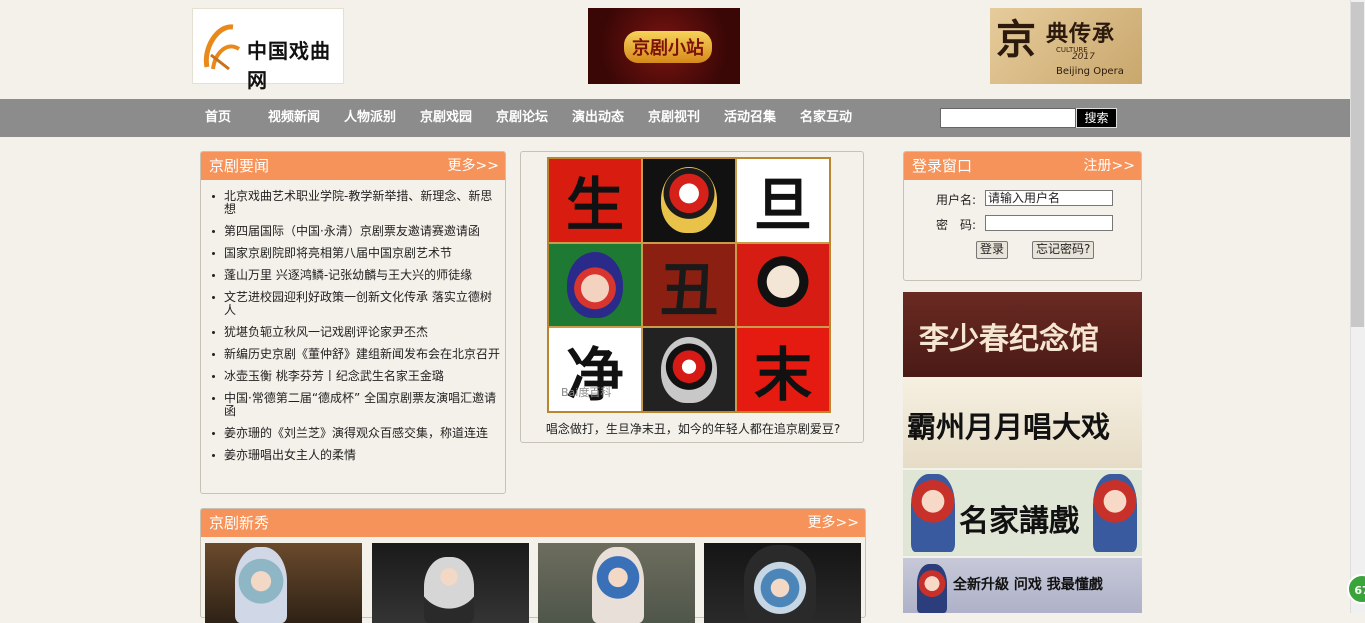  Describe the element at coordinates (595, 200) in the screenshot. I see `char-sheng: 生` at that location.